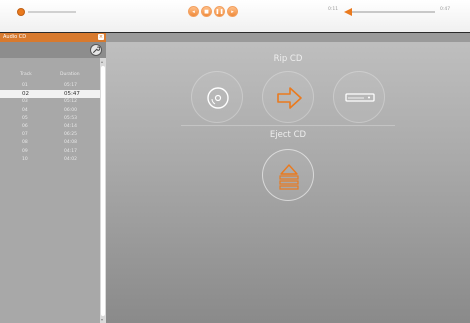 This screenshot has height=323, width=470. Describe the element at coordinates (72, 94) in the screenshot. I see `track-duration: 05:47` at that location.